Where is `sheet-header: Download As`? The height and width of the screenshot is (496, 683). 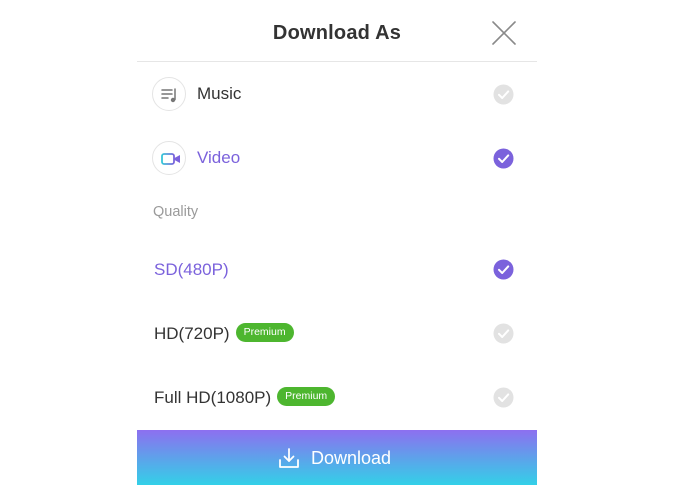 sheet-header: Download As is located at coordinates (337, 31).